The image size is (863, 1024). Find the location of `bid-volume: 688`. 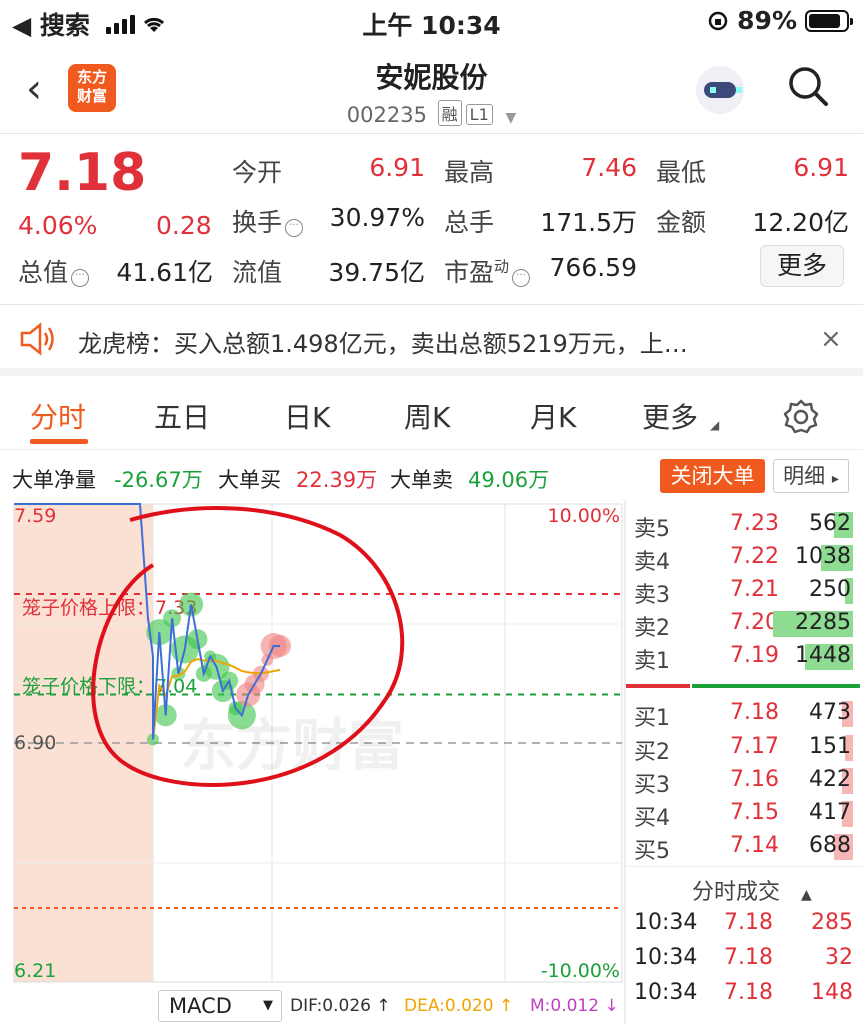

bid-volume: 688 is located at coordinates (830, 845).